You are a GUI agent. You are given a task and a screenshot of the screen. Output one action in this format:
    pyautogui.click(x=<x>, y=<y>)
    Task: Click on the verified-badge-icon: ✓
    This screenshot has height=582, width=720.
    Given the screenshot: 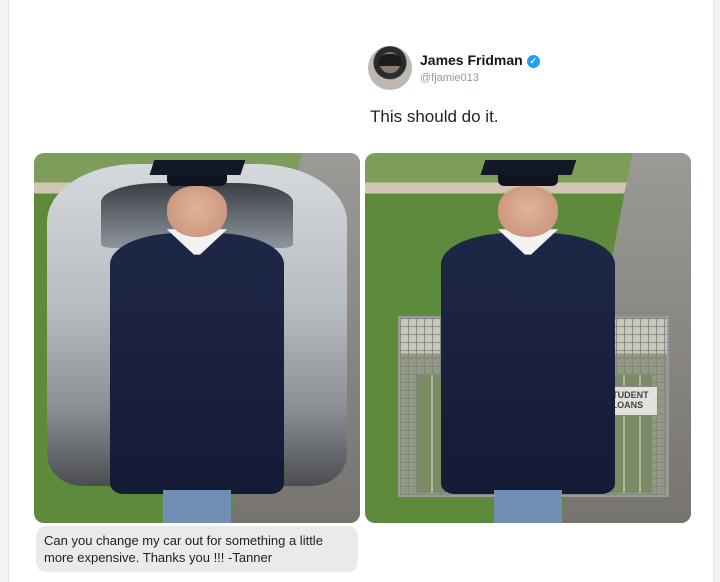 What is the action you would take?
    pyautogui.click(x=533, y=61)
    